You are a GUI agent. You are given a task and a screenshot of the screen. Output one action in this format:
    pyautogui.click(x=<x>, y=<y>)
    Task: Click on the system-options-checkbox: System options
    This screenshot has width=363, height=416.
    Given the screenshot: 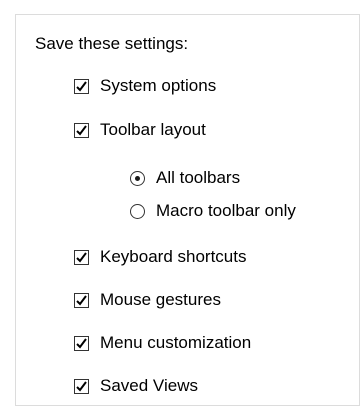 What is the action you would take?
    pyautogui.click(x=145, y=86)
    